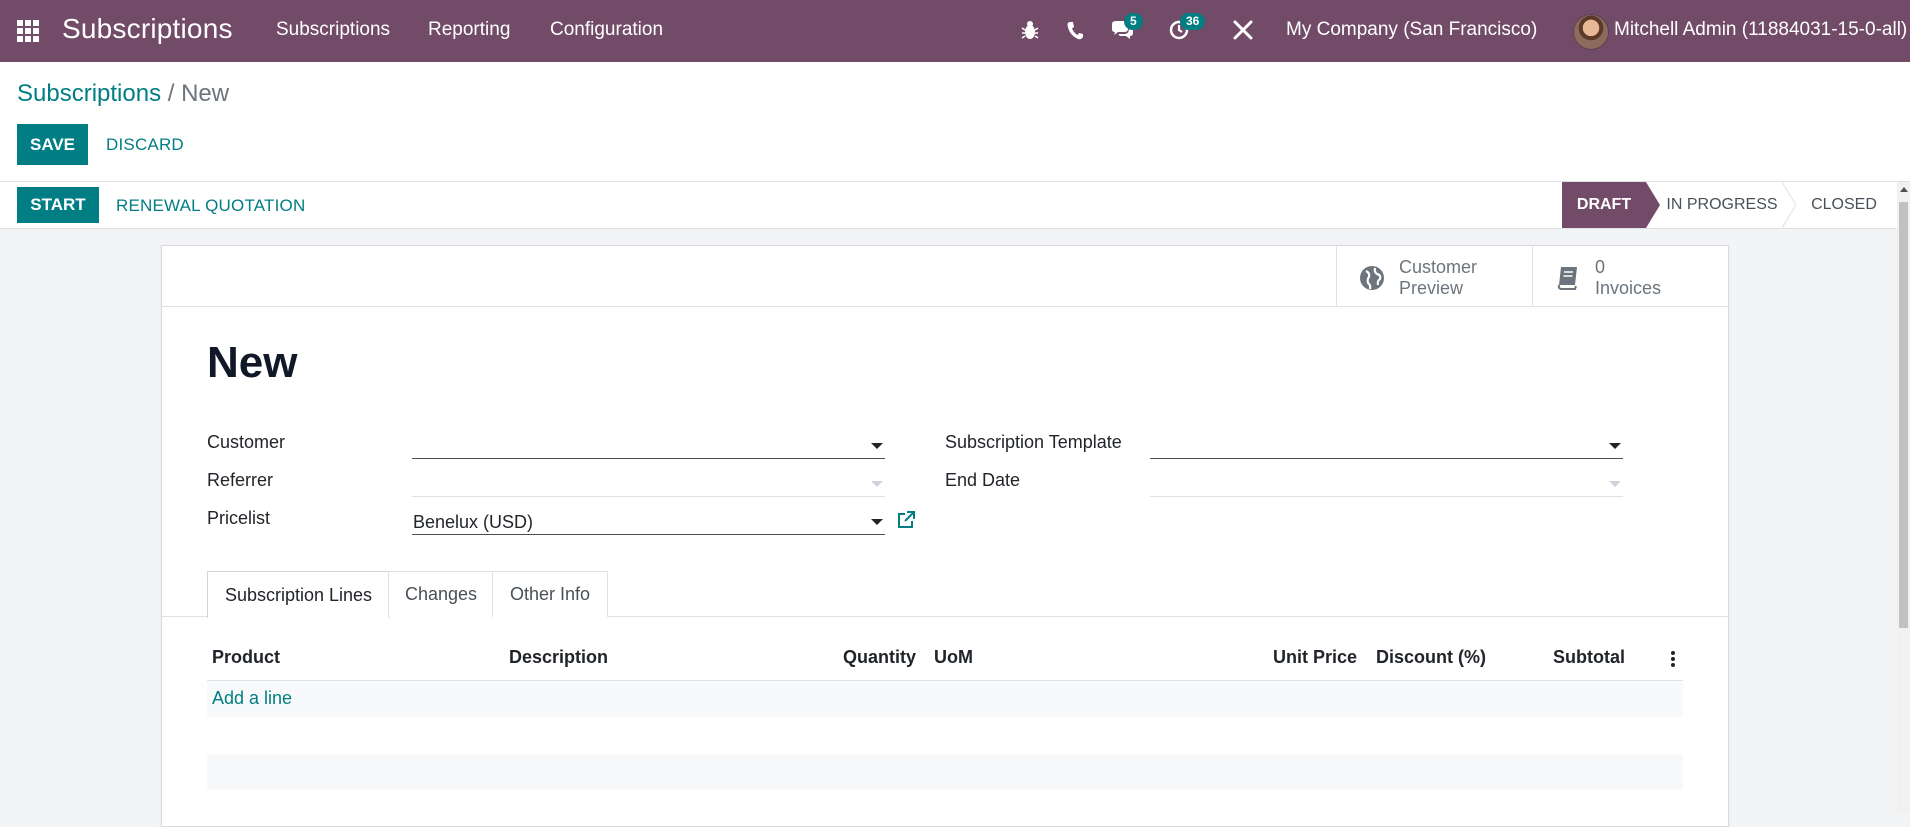 This screenshot has width=1910, height=827. Describe the element at coordinates (1243, 31) in the screenshot. I see `tools-icon` at that location.